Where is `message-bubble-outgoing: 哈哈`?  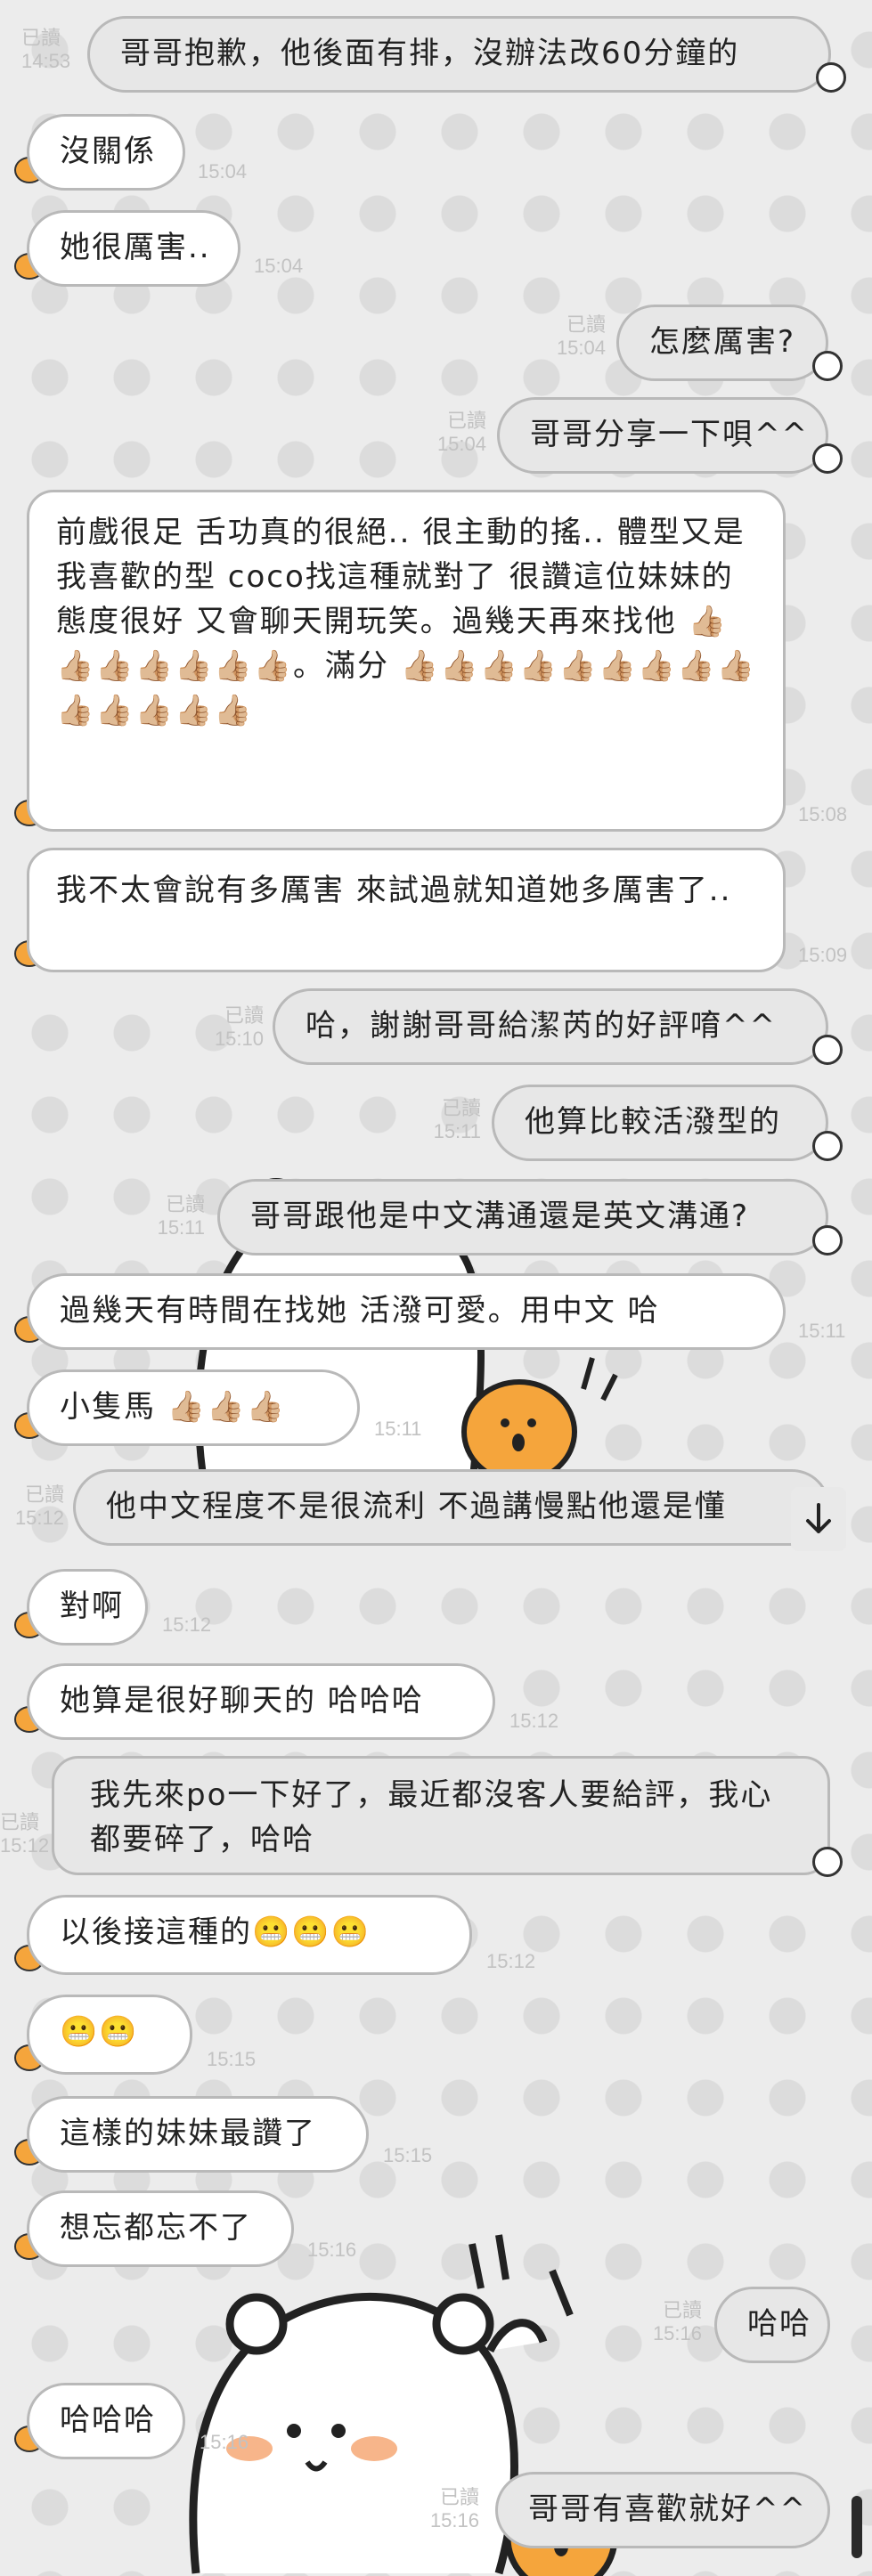 message-bubble-outgoing: 哈哈 is located at coordinates (772, 2325).